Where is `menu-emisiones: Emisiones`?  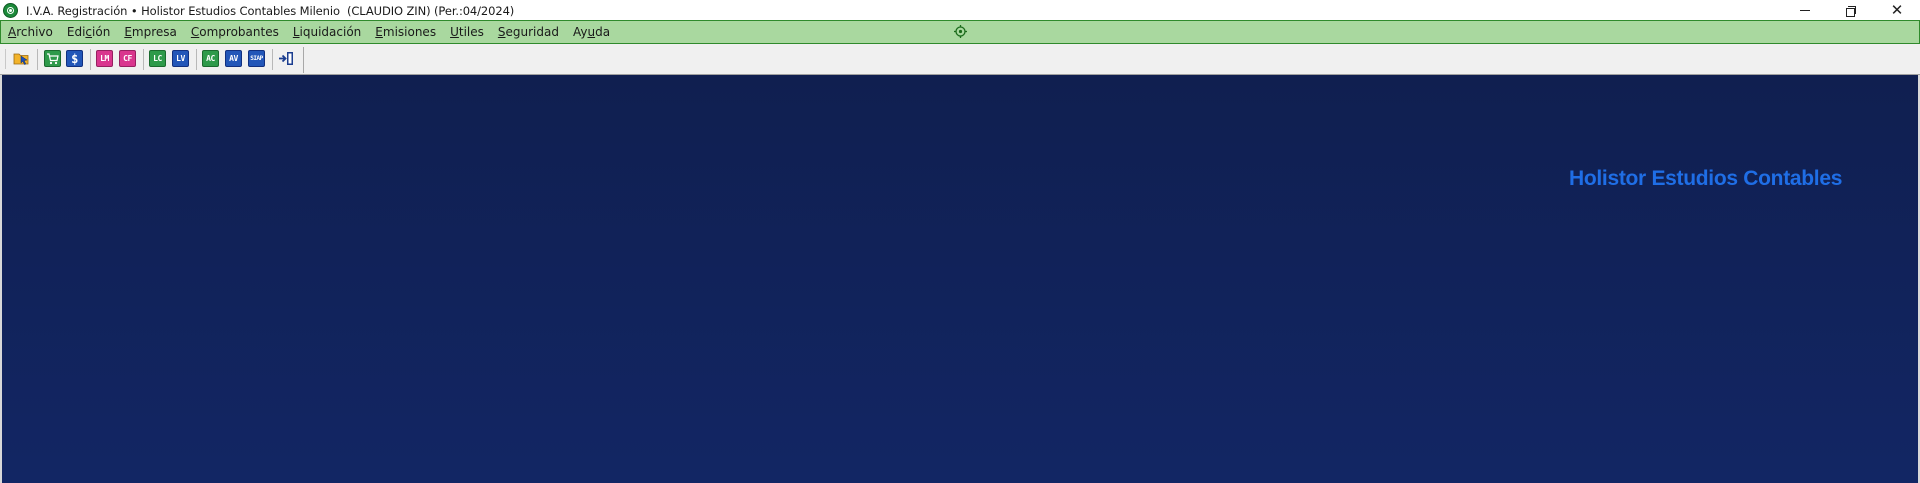 menu-emisiones: Emisiones is located at coordinates (405, 32).